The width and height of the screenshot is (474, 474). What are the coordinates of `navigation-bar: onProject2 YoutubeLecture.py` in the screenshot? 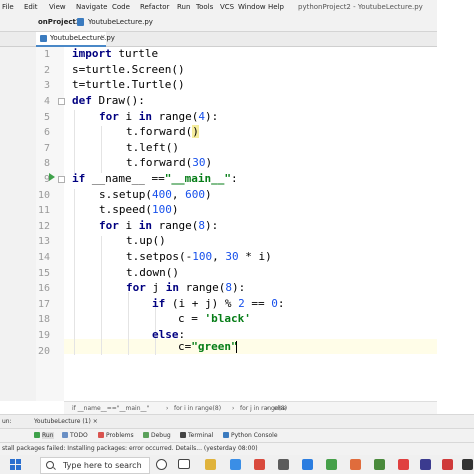 It's located at (237, 23).